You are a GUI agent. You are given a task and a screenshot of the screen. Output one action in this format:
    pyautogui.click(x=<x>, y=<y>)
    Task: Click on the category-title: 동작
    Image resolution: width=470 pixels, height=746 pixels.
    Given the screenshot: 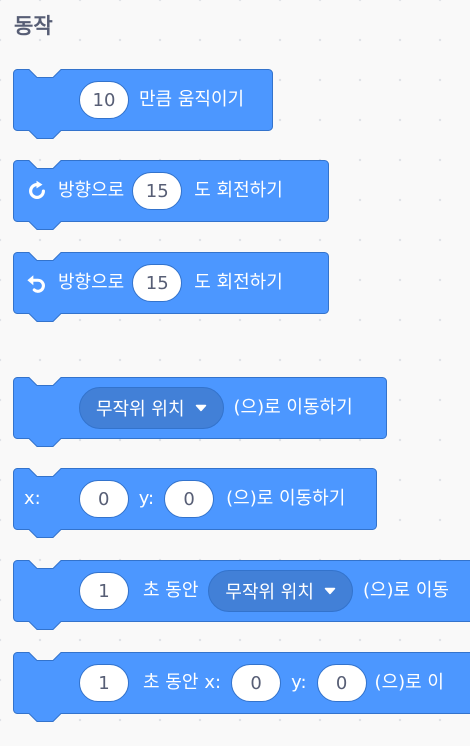 What is the action you would take?
    pyautogui.click(x=33, y=26)
    